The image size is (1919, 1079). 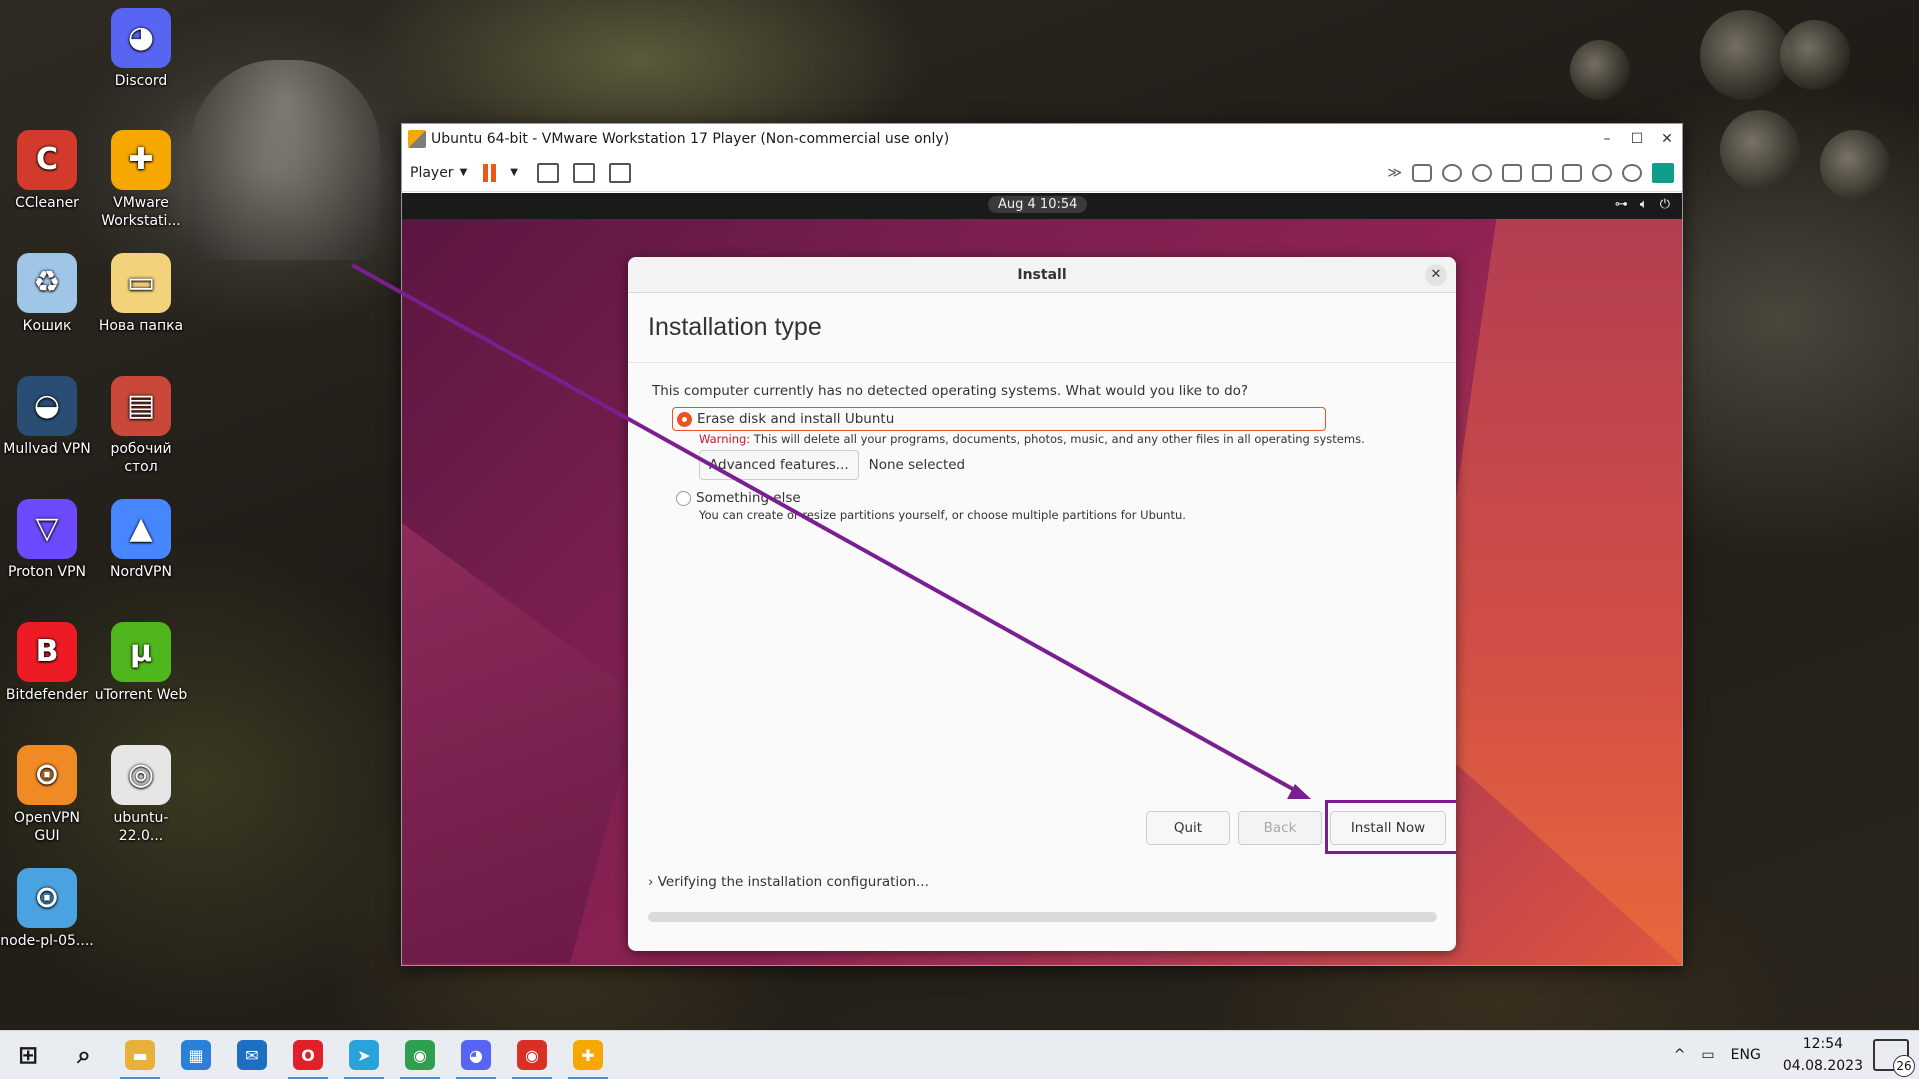 What do you see at coordinates (651, 882) in the screenshot?
I see `expand-chevron-icon: ›` at bounding box center [651, 882].